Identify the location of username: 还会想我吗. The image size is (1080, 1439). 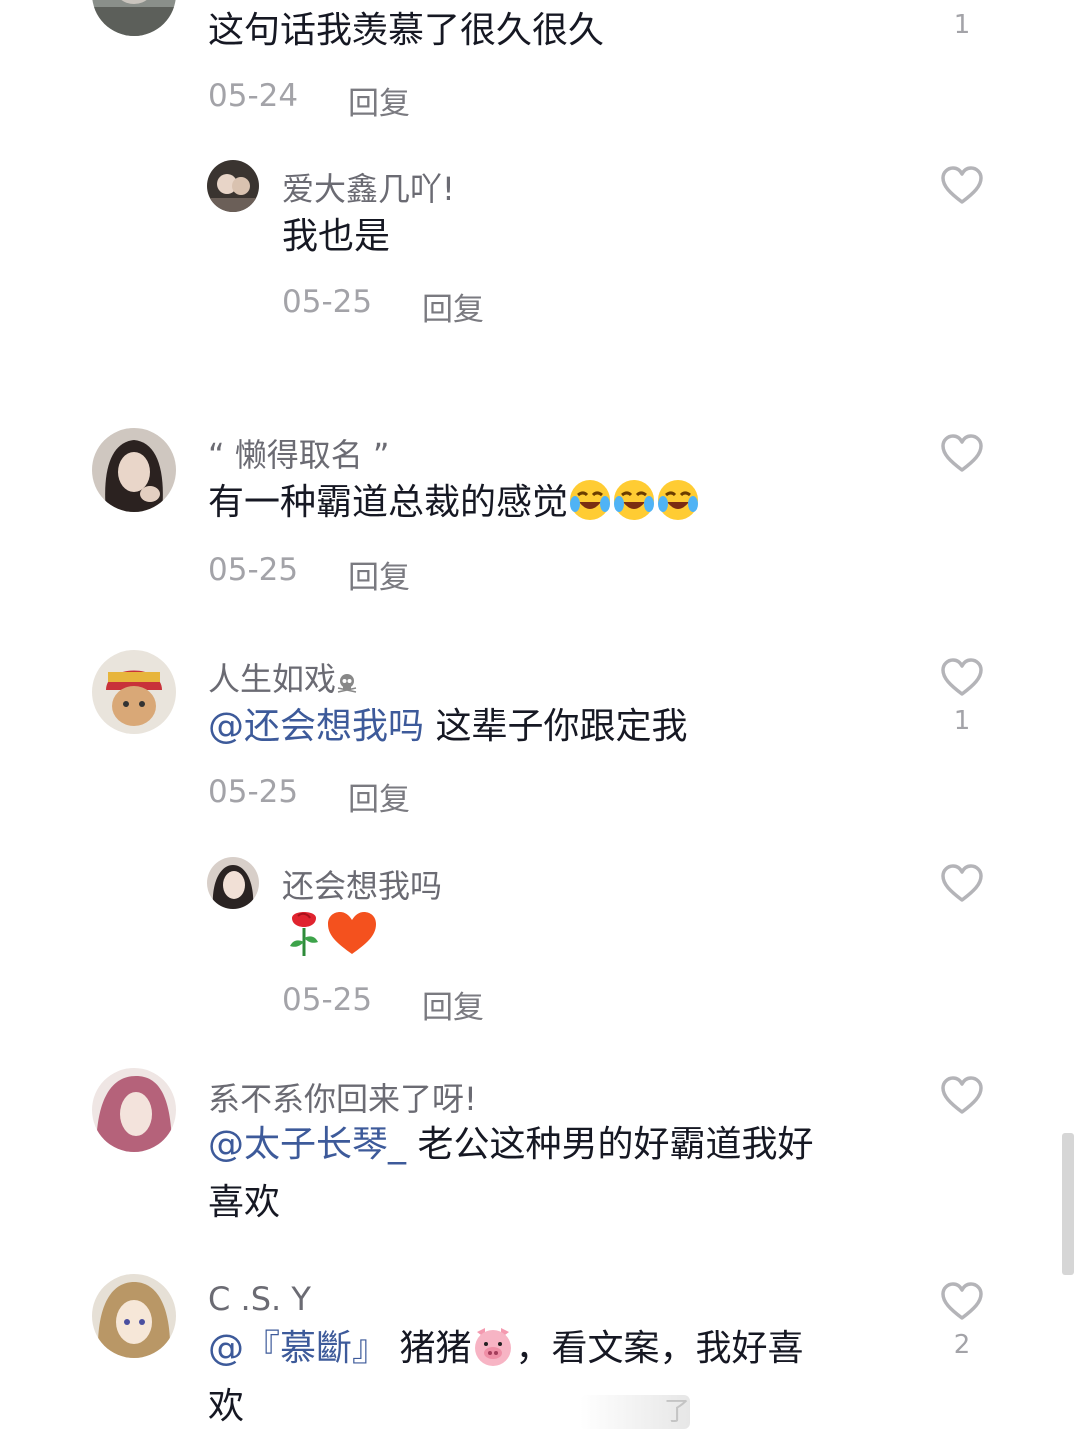
(362, 884).